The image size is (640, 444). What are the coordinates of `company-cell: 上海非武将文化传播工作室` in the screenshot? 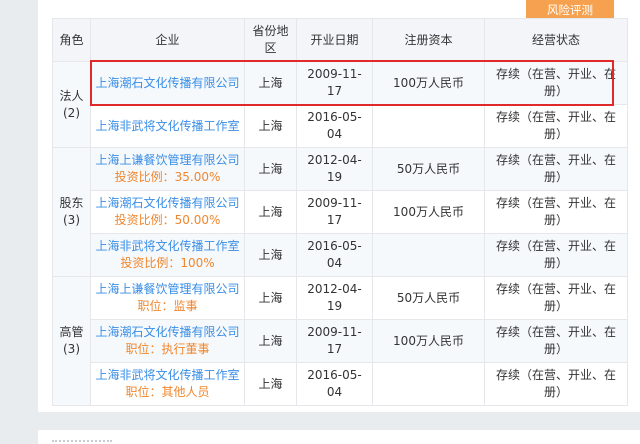 It's located at (167, 126).